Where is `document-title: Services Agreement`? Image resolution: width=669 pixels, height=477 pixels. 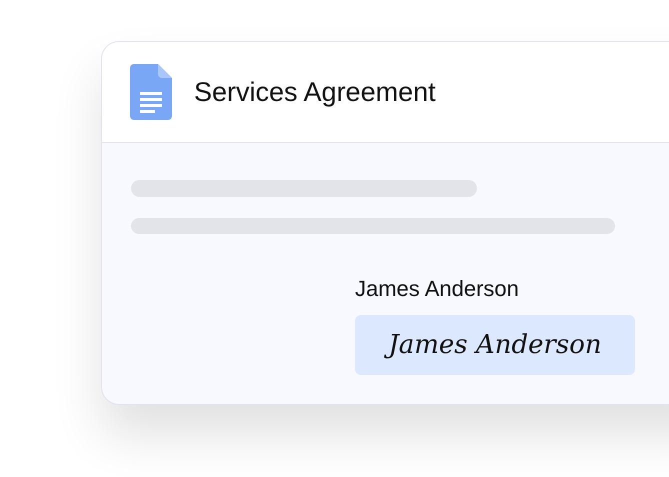
document-title: Services Agreement is located at coordinates (315, 92).